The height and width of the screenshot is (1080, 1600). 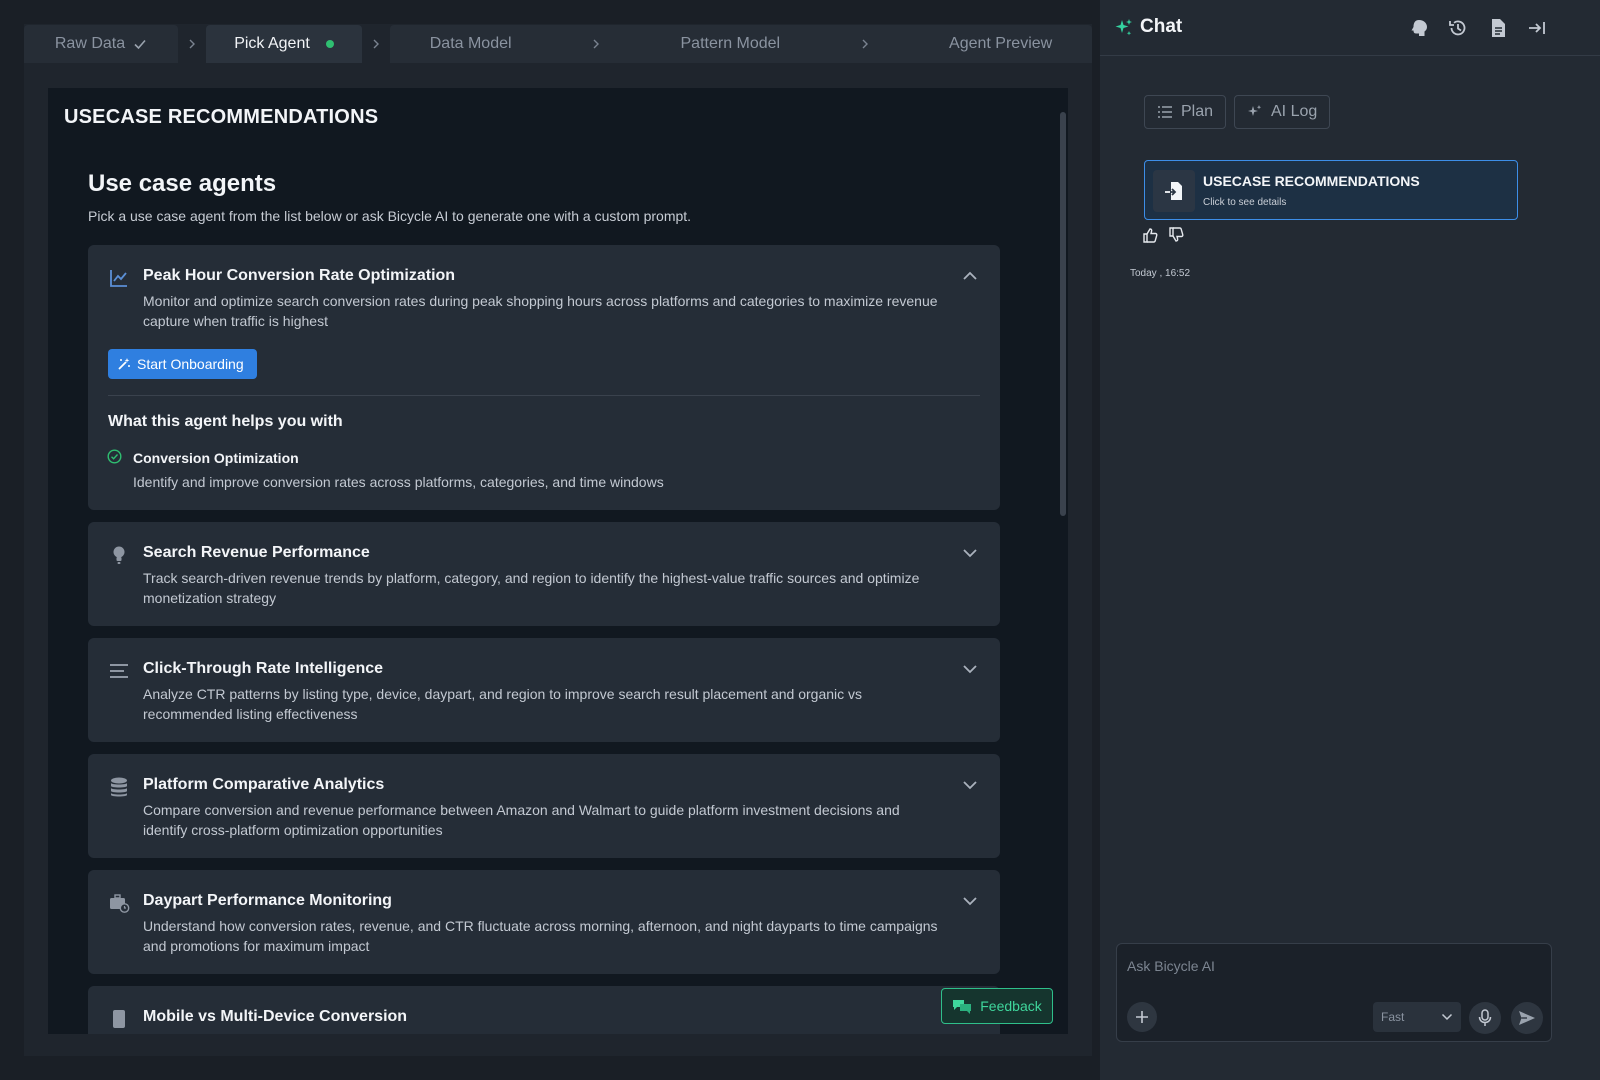 What do you see at coordinates (1165, 112) in the screenshot?
I see `list-icon` at bounding box center [1165, 112].